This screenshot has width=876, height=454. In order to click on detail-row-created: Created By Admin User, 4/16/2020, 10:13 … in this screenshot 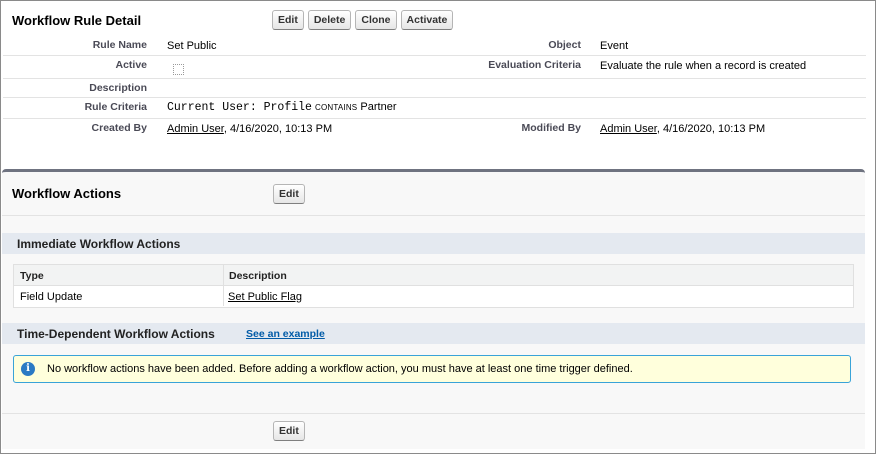, I will do `click(434, 129)`.